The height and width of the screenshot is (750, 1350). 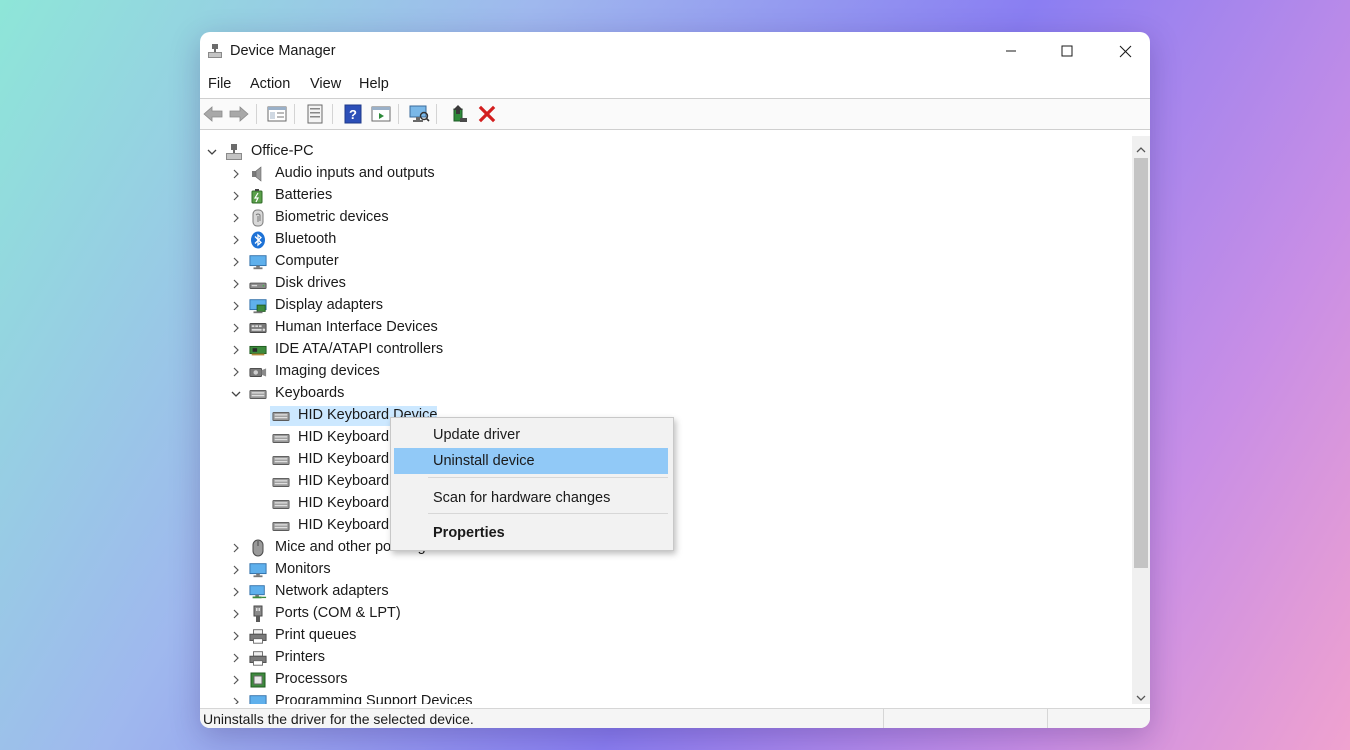 I want to click on menu-item-properties: Properties, so click(x=531, y=533).